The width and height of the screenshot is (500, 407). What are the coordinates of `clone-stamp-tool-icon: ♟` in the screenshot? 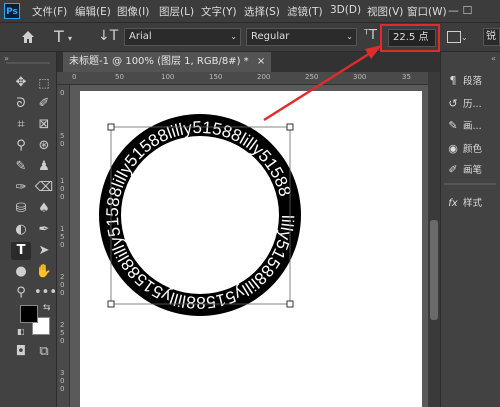 It's located at (44, 167).